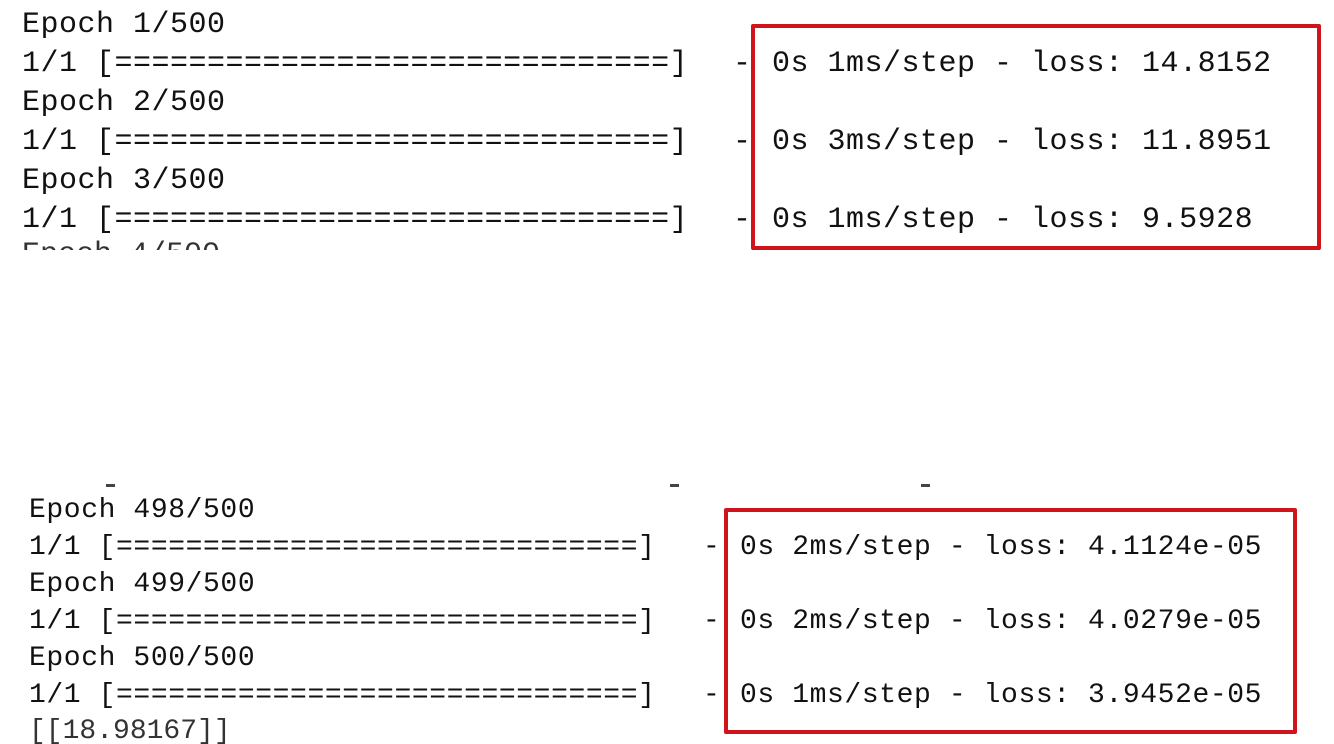 This screenshot has width=1334, height=744. What do you see at coordinates (142, 658) in the screenshot?
I see `epoch-label: Epoch 500/500` at bounding box center [142, 658].